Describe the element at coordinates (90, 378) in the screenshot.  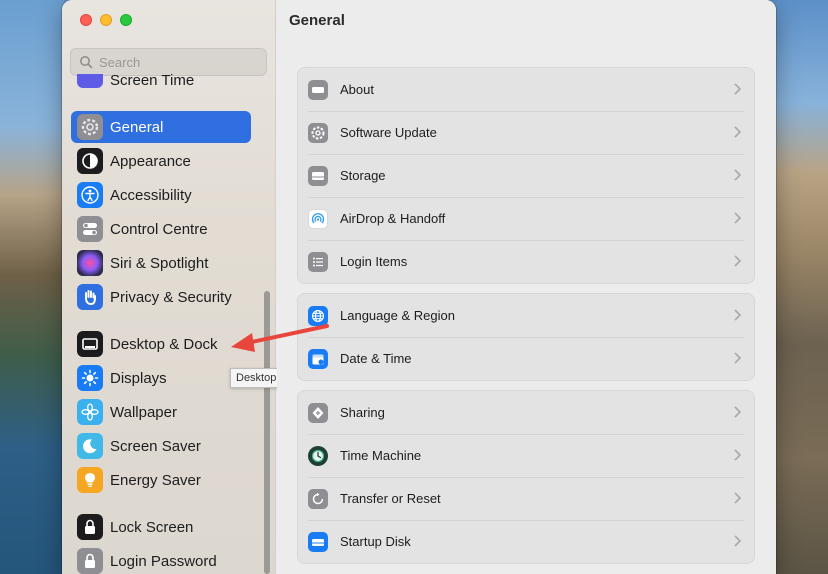
I see `sun-icon` at that location.